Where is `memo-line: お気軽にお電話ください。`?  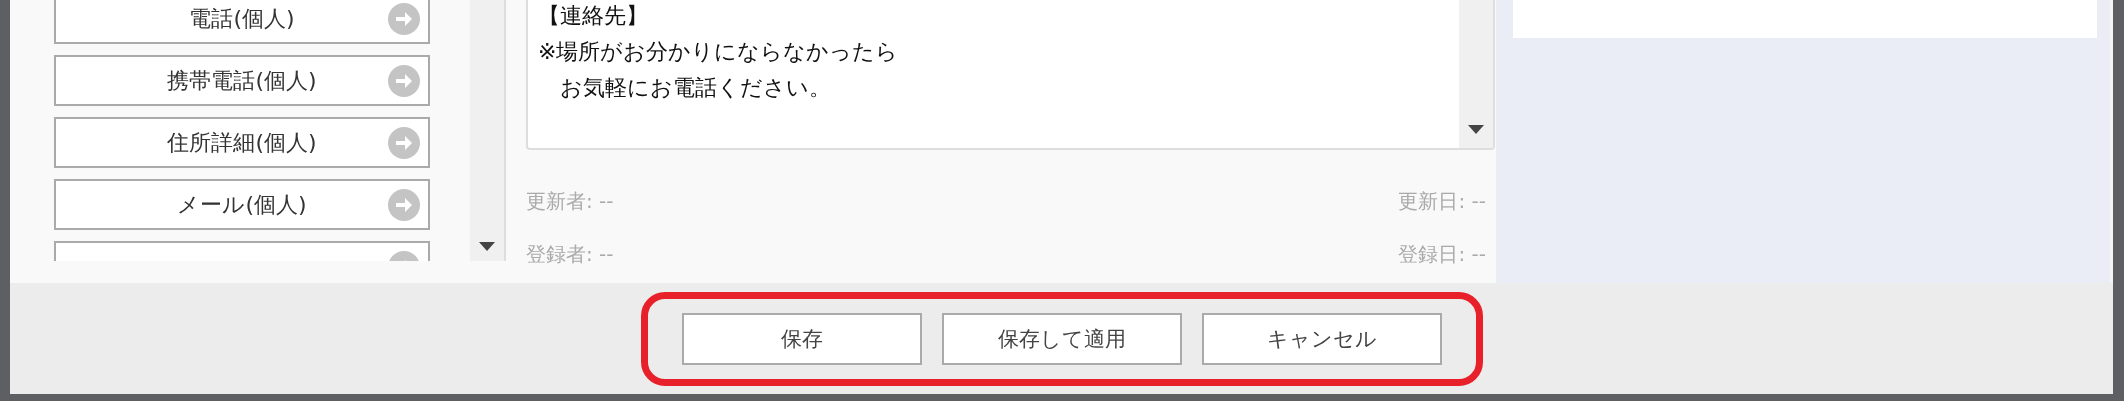 memo-line: お気軽にお電話ください。 is located at coordinates (695, 88).